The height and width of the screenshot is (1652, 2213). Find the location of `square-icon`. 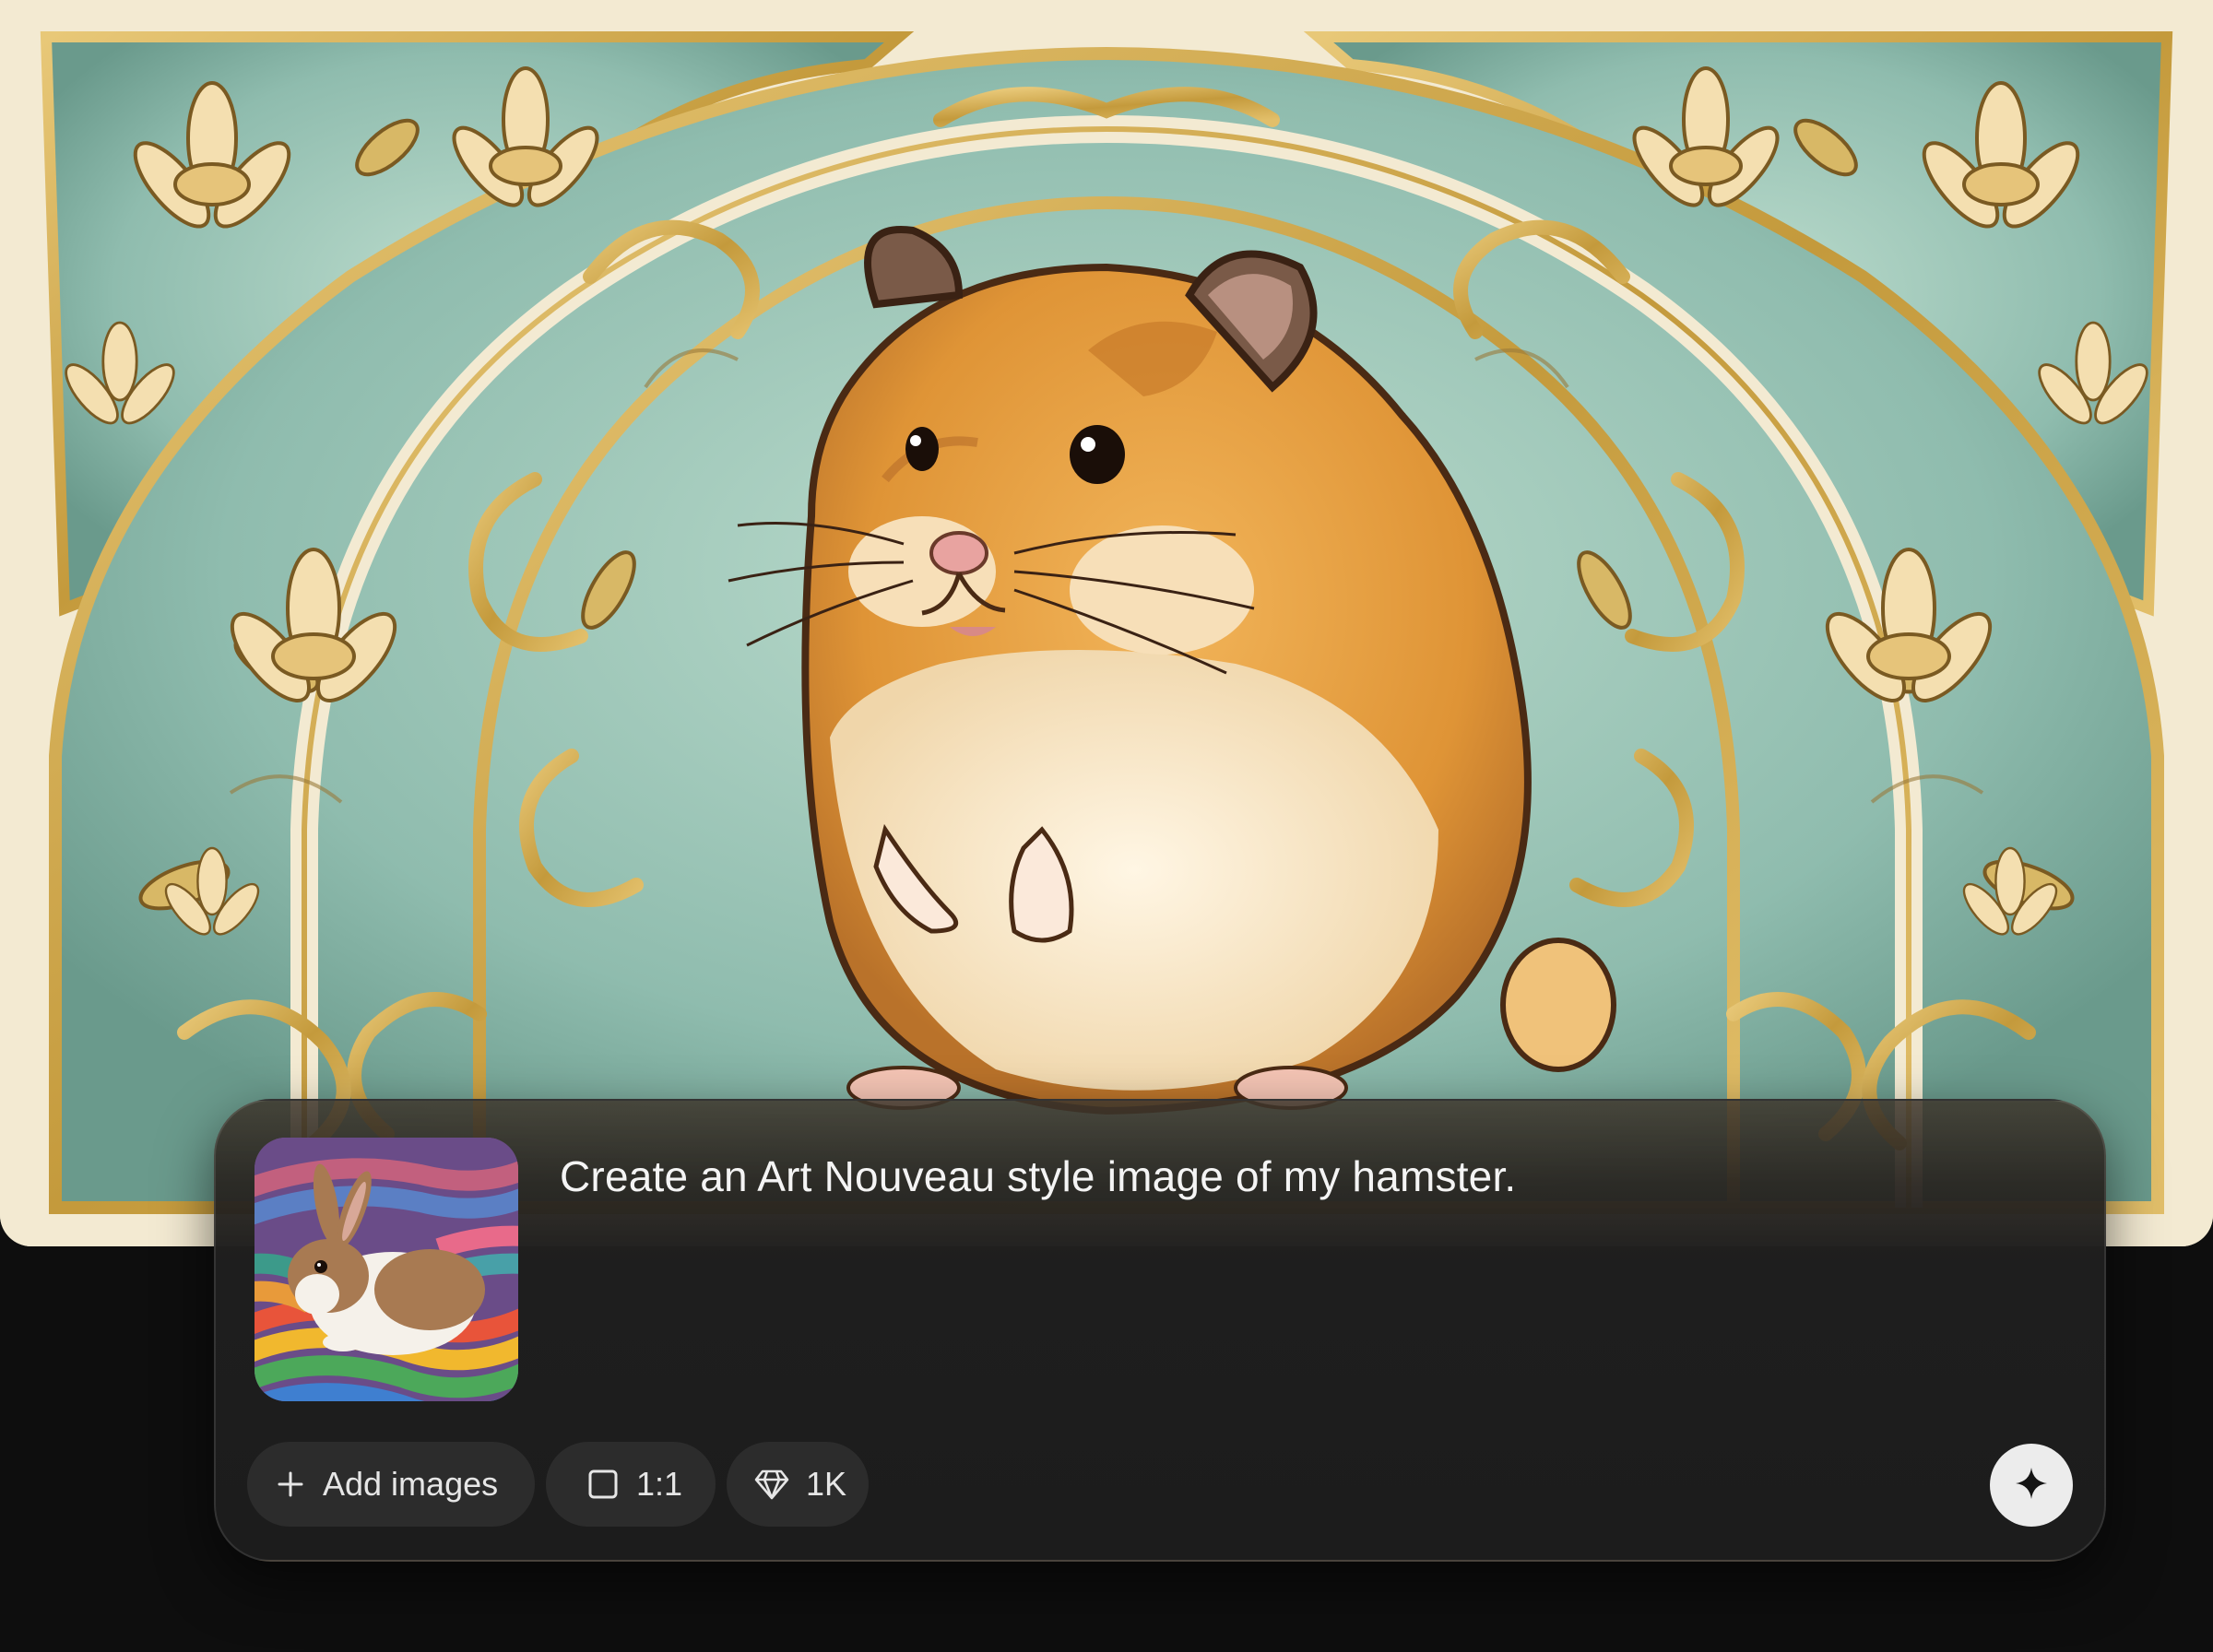

square-icon is located at coordinates (603, 1484).